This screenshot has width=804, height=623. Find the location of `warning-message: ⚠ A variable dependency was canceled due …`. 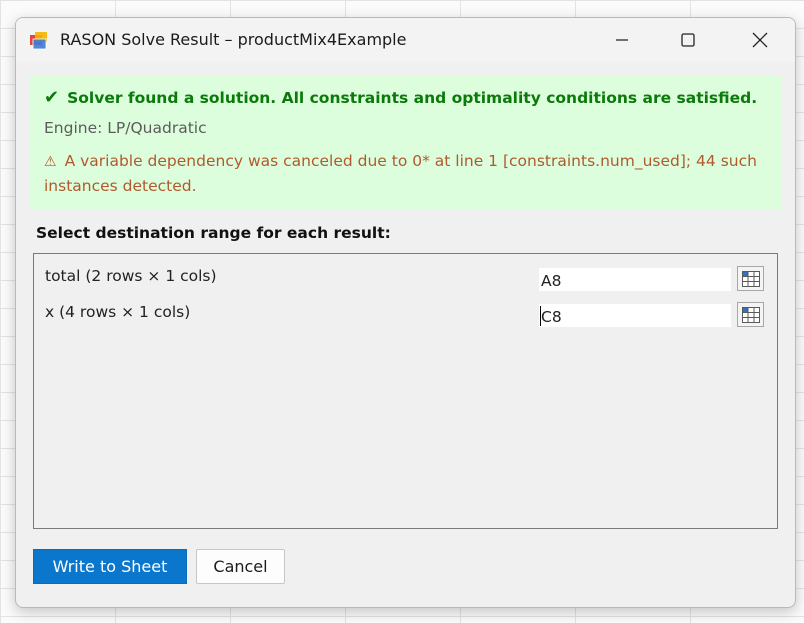

warning-message: ⚠ A variable dependency was canceled due … is located at coordinates (404, 173).